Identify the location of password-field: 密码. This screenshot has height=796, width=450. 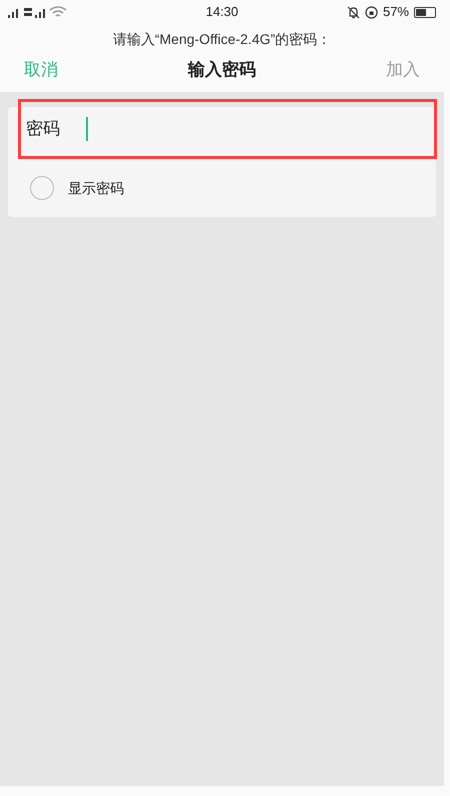
(227, 129).